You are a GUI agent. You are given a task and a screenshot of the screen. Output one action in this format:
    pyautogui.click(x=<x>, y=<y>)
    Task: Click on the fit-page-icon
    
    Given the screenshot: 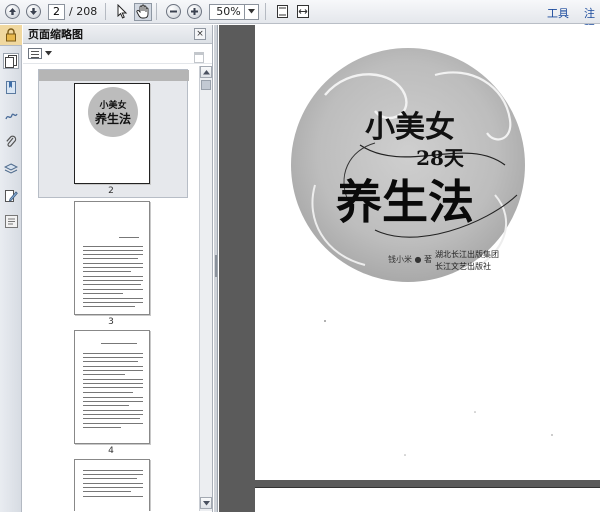 What is the action you would take?
    pyautogui.click(x=282, y=11)
    